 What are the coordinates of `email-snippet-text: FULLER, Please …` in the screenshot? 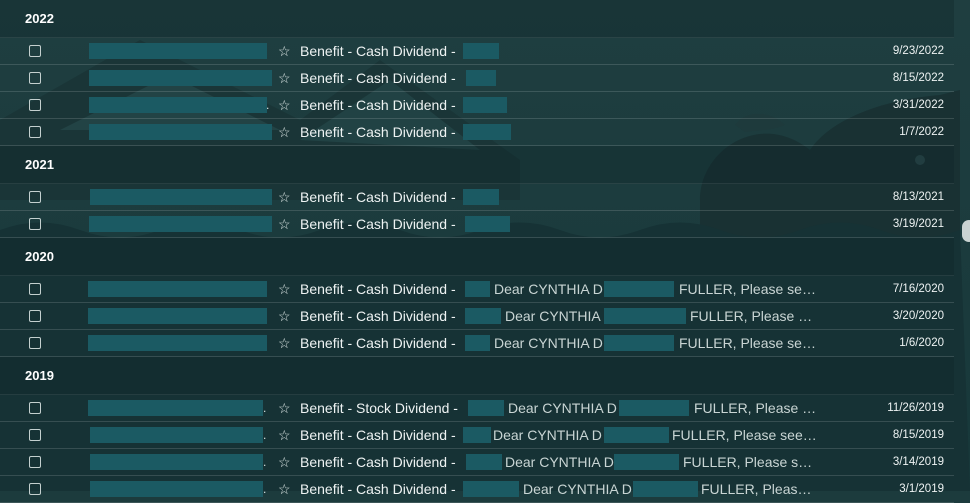 It's located at (755, 408).